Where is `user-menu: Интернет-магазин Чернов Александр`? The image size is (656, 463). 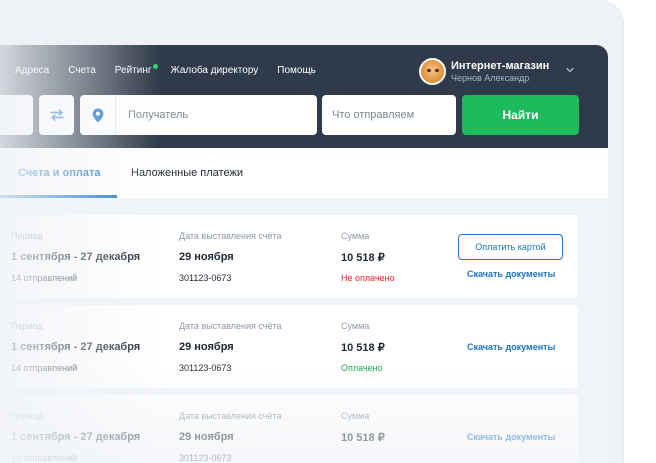
user-menu: Интернет-магазин Чернов Александр is located at coordinates (484, 71).